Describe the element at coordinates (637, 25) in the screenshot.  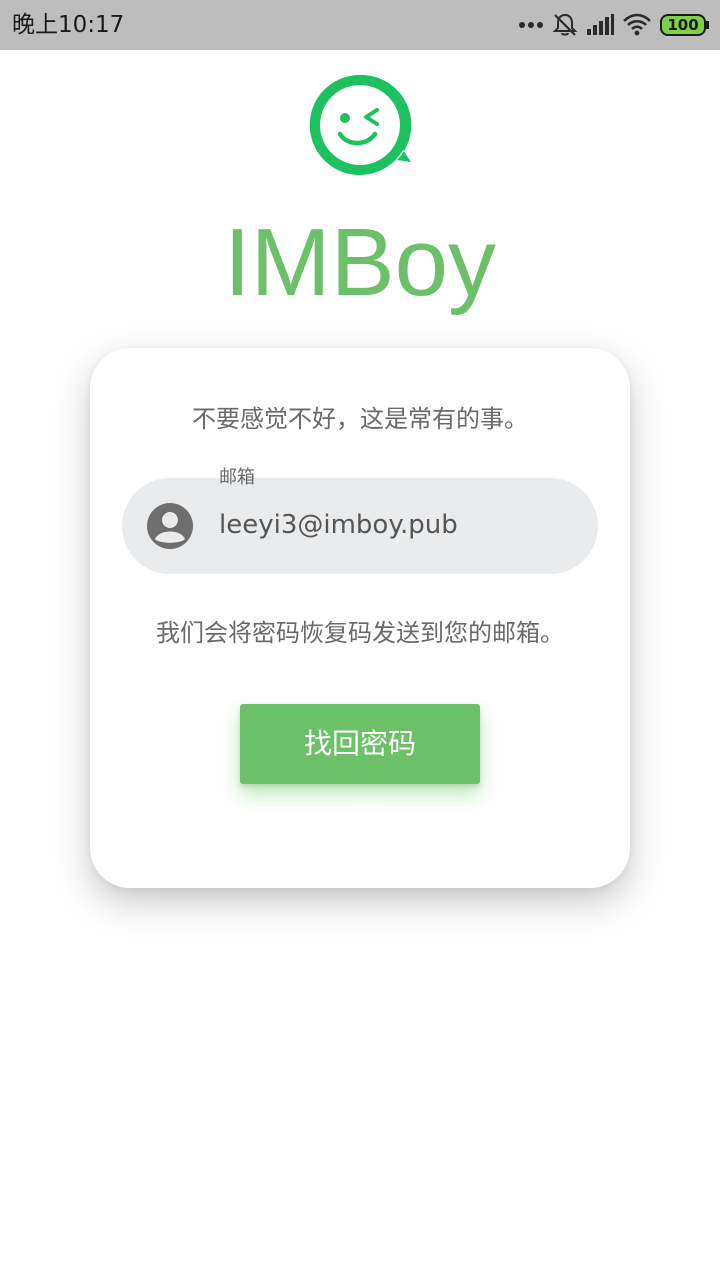
I see `wifi-icon` at that location.